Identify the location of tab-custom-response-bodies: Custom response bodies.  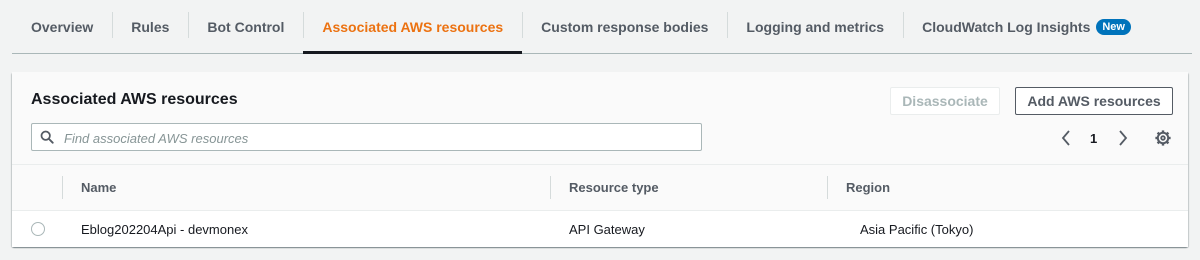
(624, 26).